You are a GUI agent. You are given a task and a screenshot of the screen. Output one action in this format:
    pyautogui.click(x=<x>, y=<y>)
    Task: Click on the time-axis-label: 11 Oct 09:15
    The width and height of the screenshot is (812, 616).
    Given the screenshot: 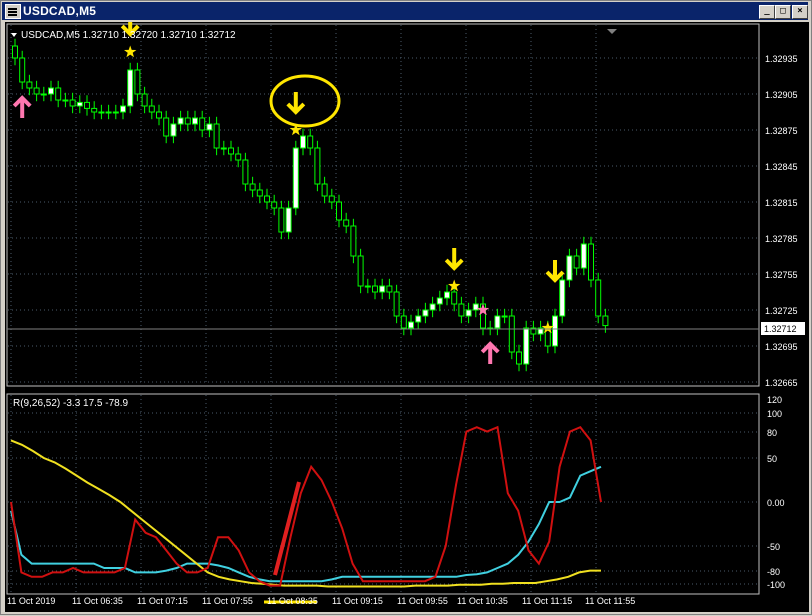 What is the action you would take?
    pyautogui.click(x=357, y=601)
    